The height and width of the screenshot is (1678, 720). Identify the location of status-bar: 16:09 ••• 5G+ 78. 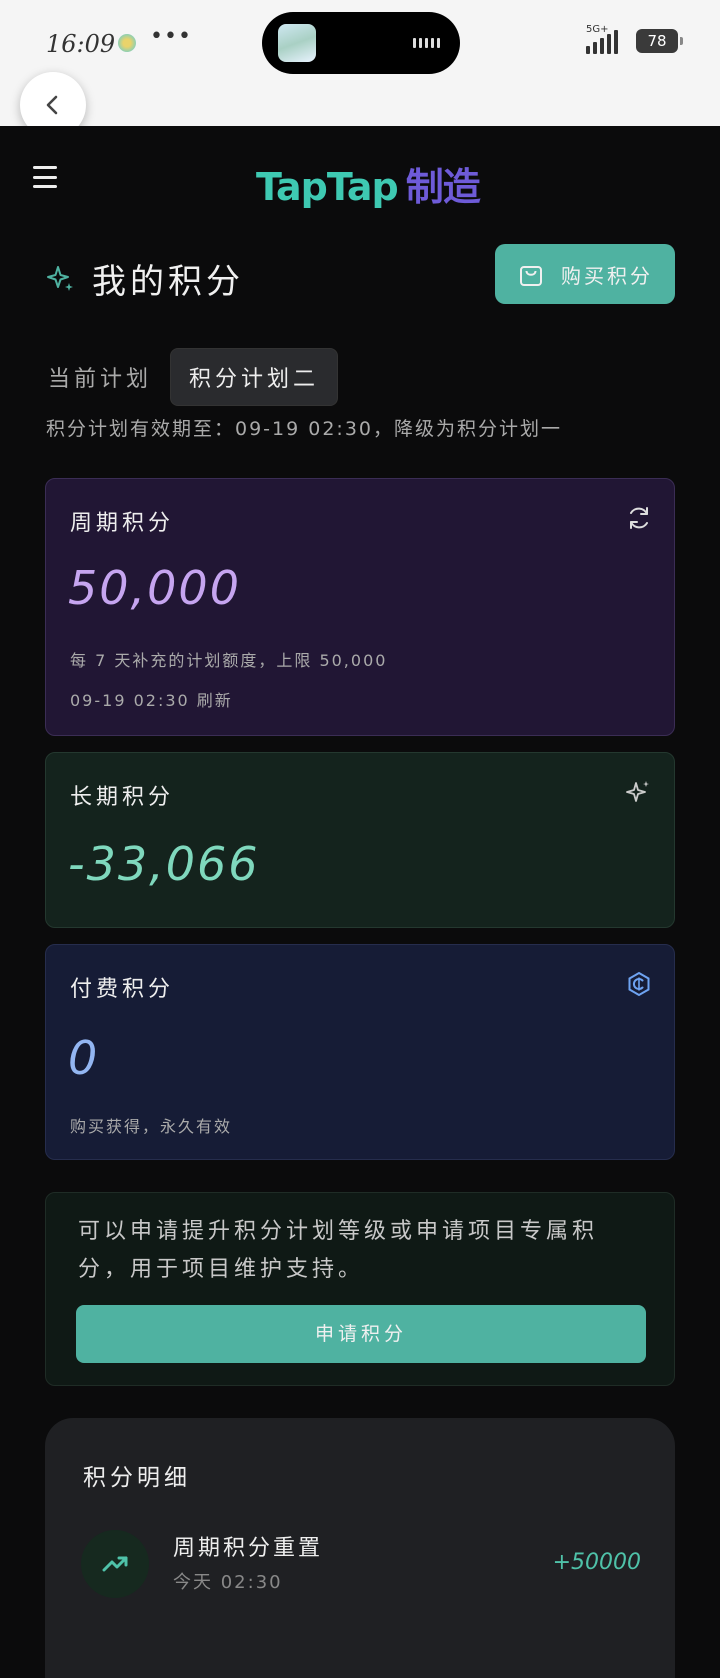
(360, 63).